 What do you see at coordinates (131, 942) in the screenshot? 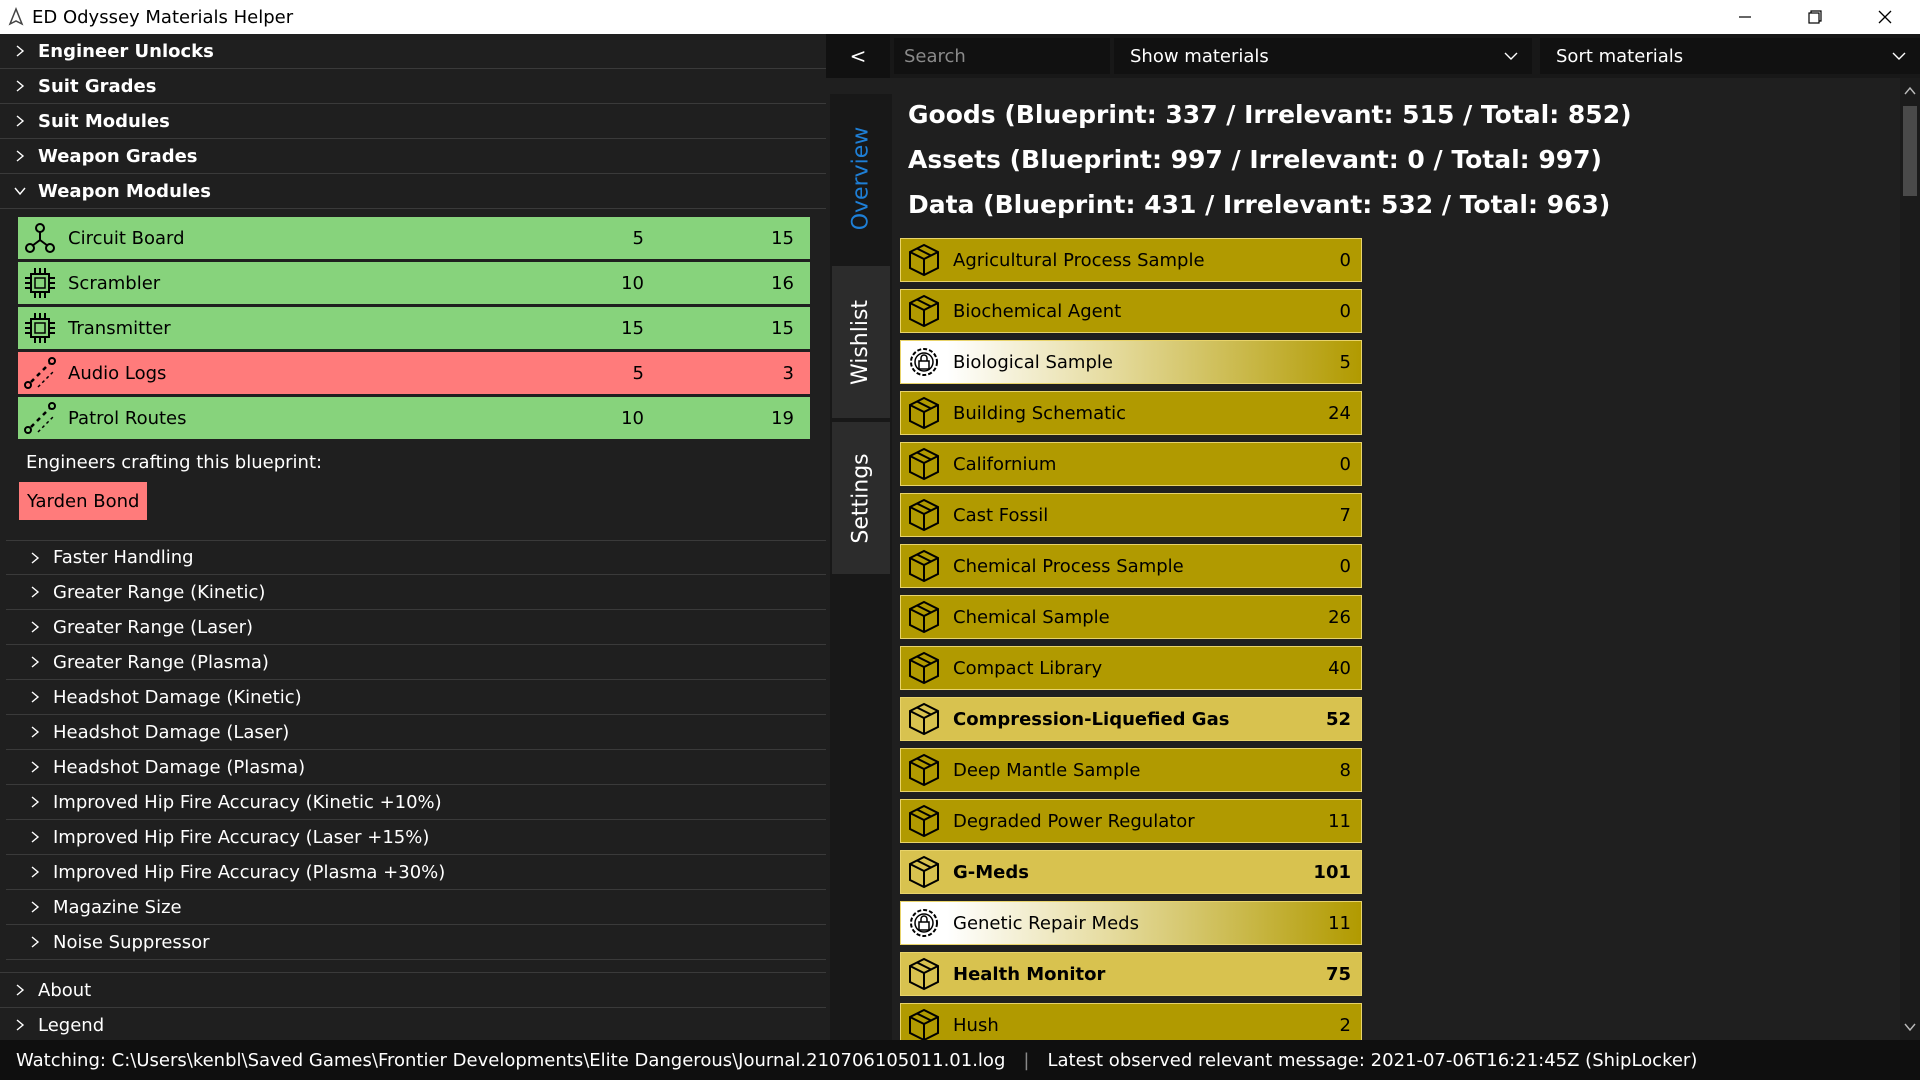
I see `blueprint-item-label: Noise Suppressor` at bounding box center [131, 942].